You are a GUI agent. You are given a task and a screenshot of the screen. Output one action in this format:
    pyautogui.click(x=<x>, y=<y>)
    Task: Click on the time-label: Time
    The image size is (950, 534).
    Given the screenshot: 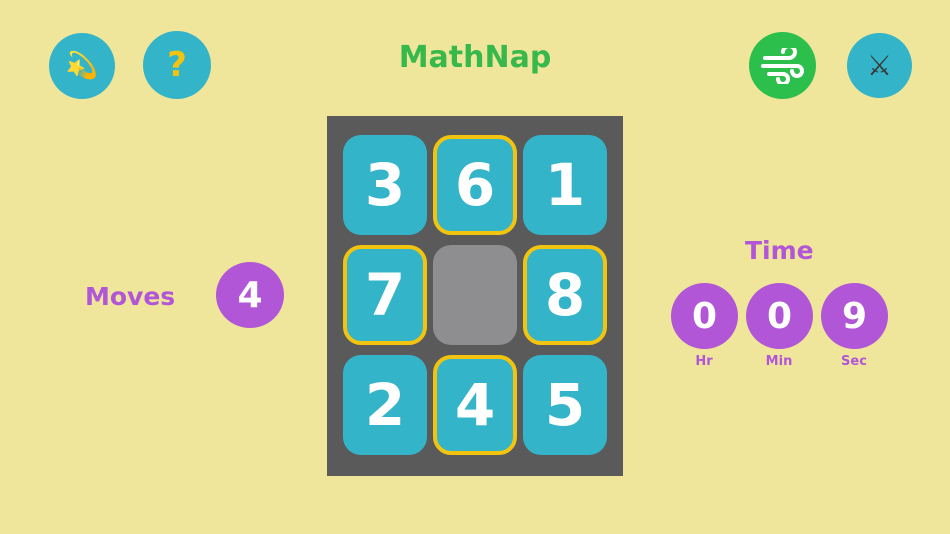 What is the action you would take?
    pyautogui.click(x=779, y=250)
    